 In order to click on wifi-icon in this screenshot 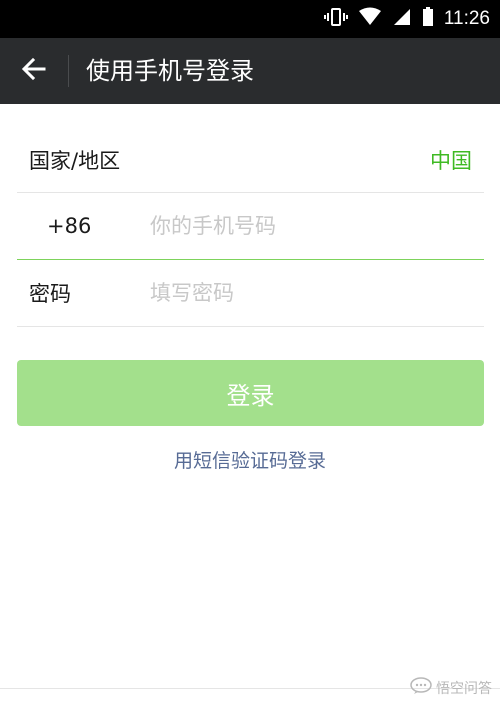, I will do `click(370, 19)`.